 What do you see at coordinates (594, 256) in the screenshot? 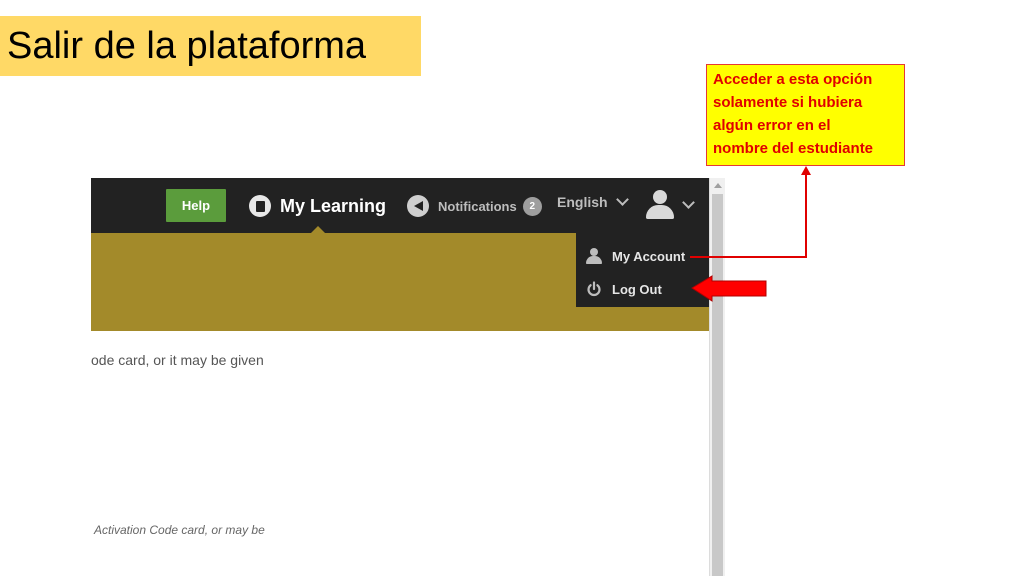
I see `person-icon` at bounding box center [594, 256].